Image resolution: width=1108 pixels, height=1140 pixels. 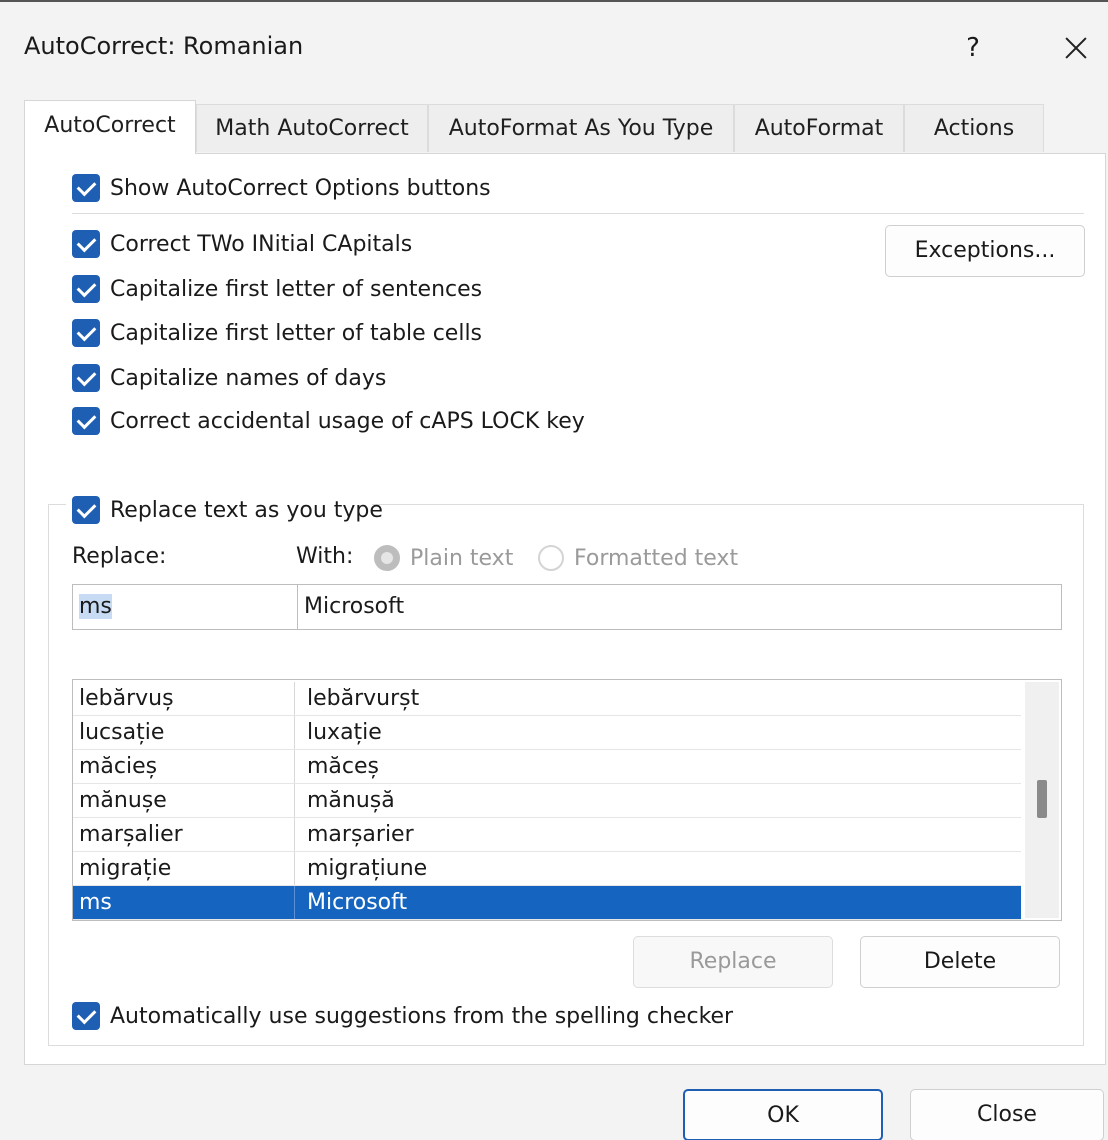 What do you see at coordinates (387, 558) in the screenshot?
I see `radio-selected-icon` at bounding box center [387, 558].